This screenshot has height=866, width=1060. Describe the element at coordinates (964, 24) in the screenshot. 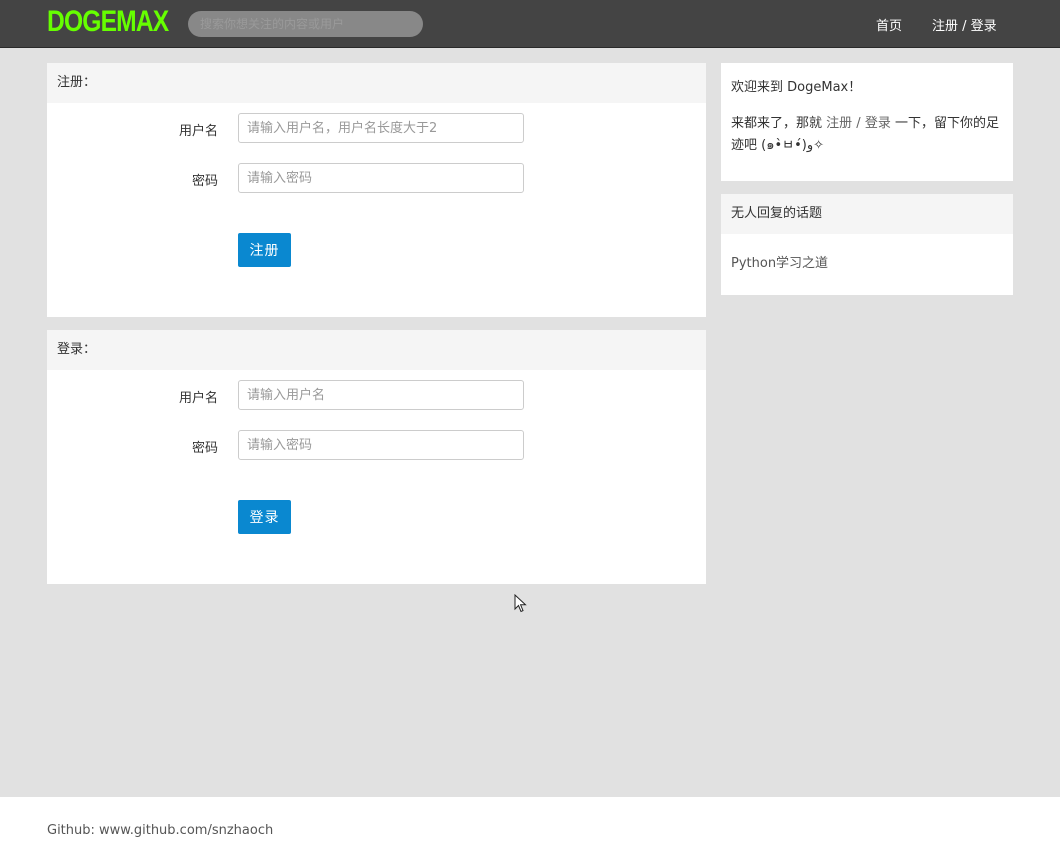

I see `nav-register-login-link: 注册 / 登录` at that location.